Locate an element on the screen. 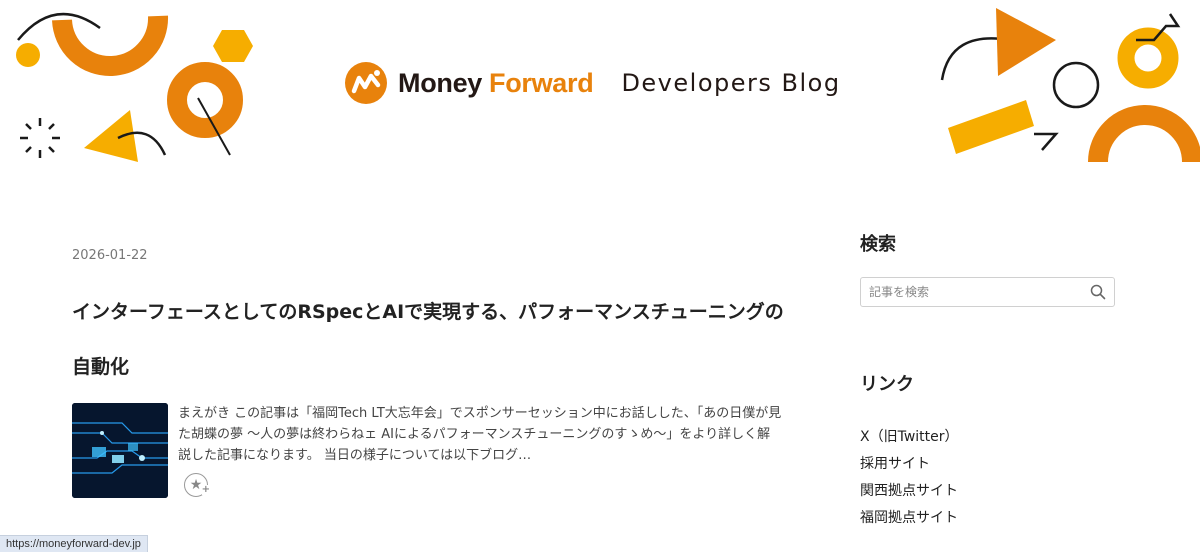 This screenshot has width=1200, height=552. plus-icon: + is located at coordinates (205, 489).